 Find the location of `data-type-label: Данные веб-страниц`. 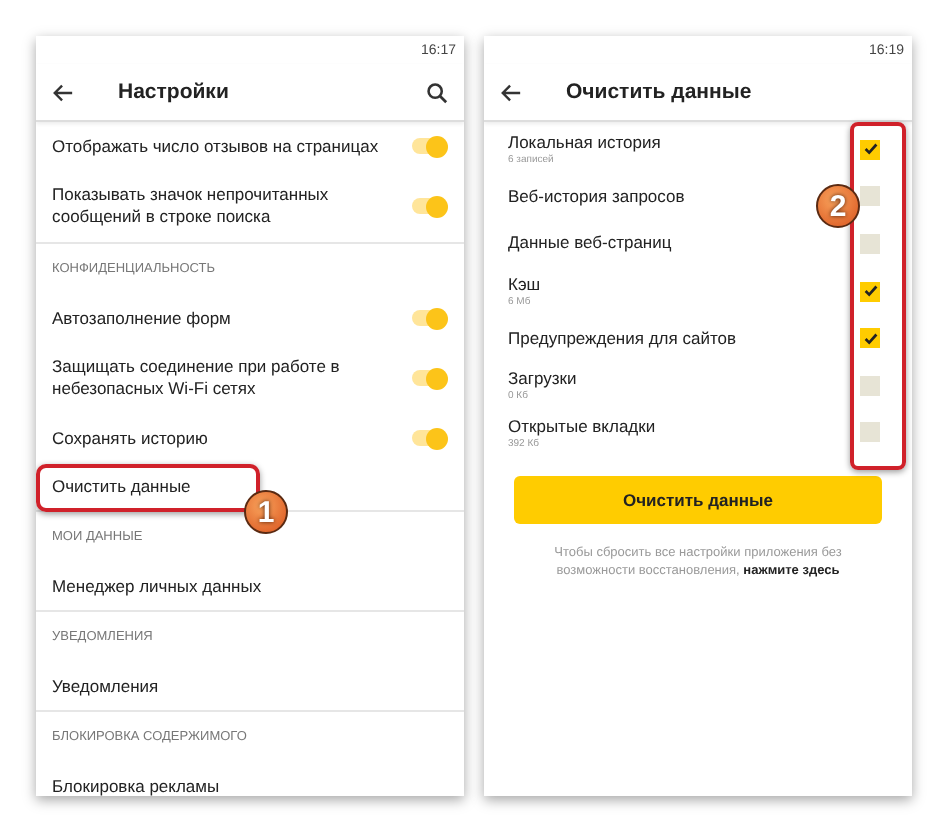

data-type-label: Данные веб-страниц is located at coordinates (590, 243).